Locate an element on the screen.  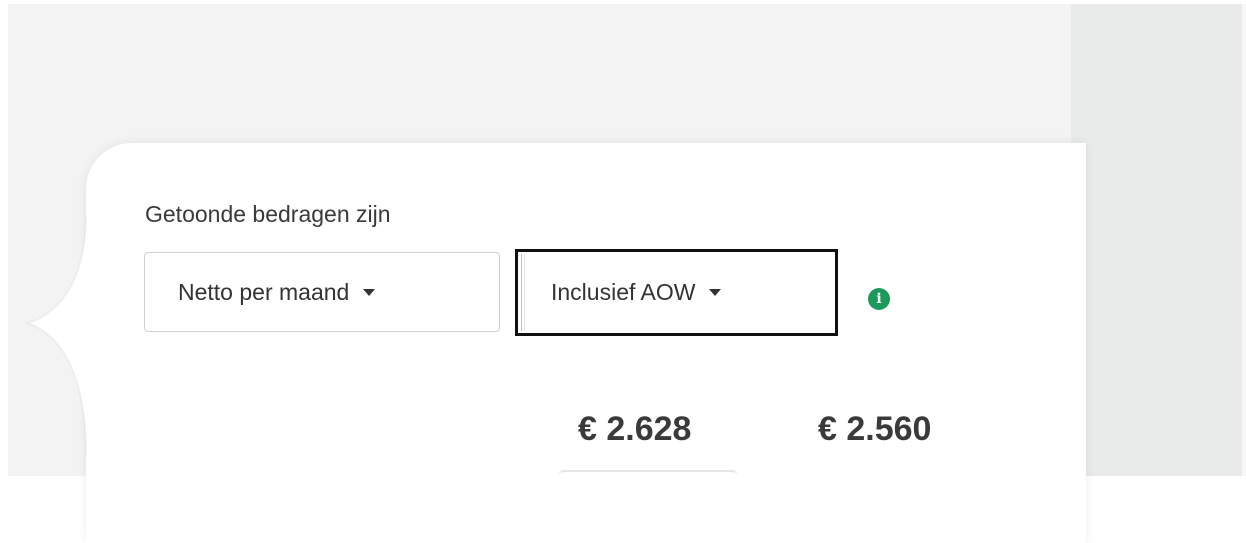
aow-dropdown: Inclusief AOW is located at coordinates (676, 292).